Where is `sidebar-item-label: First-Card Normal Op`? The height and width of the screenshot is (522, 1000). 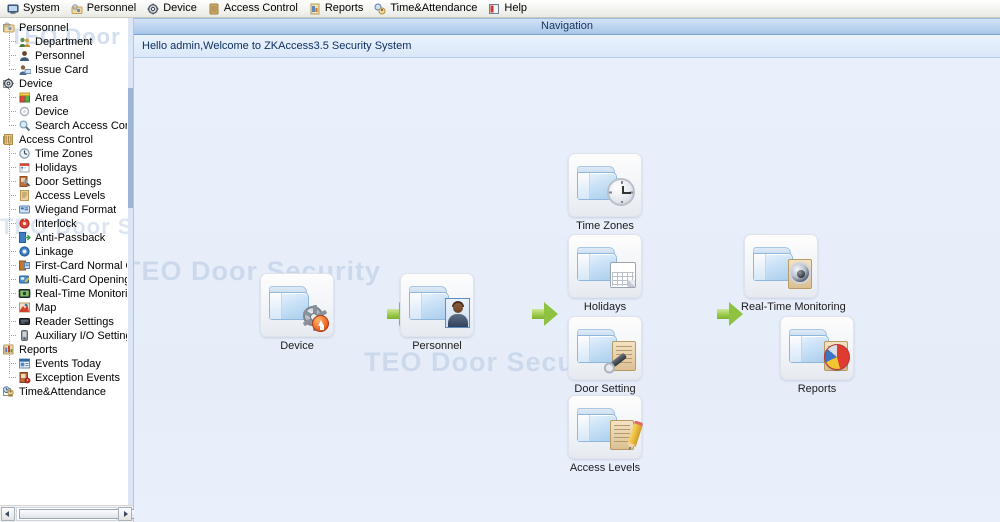 sidebar-item-label: First-Card Normal Op is located at coordinates (81, 266).